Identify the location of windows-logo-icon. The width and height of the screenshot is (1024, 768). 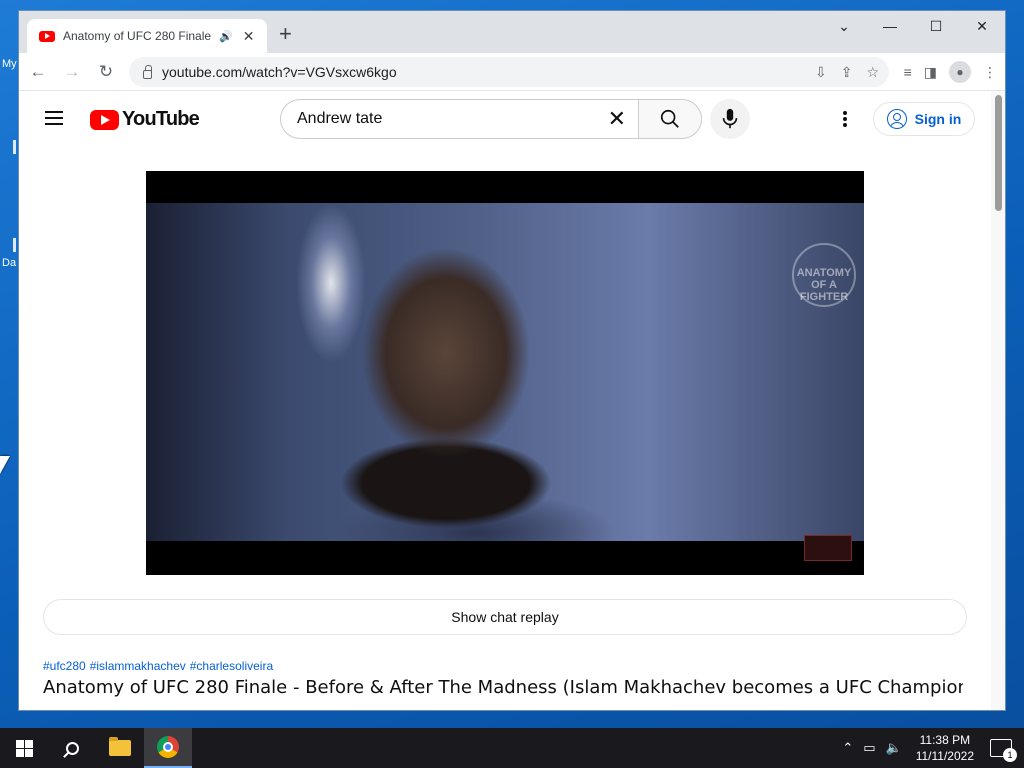
(24, 748).